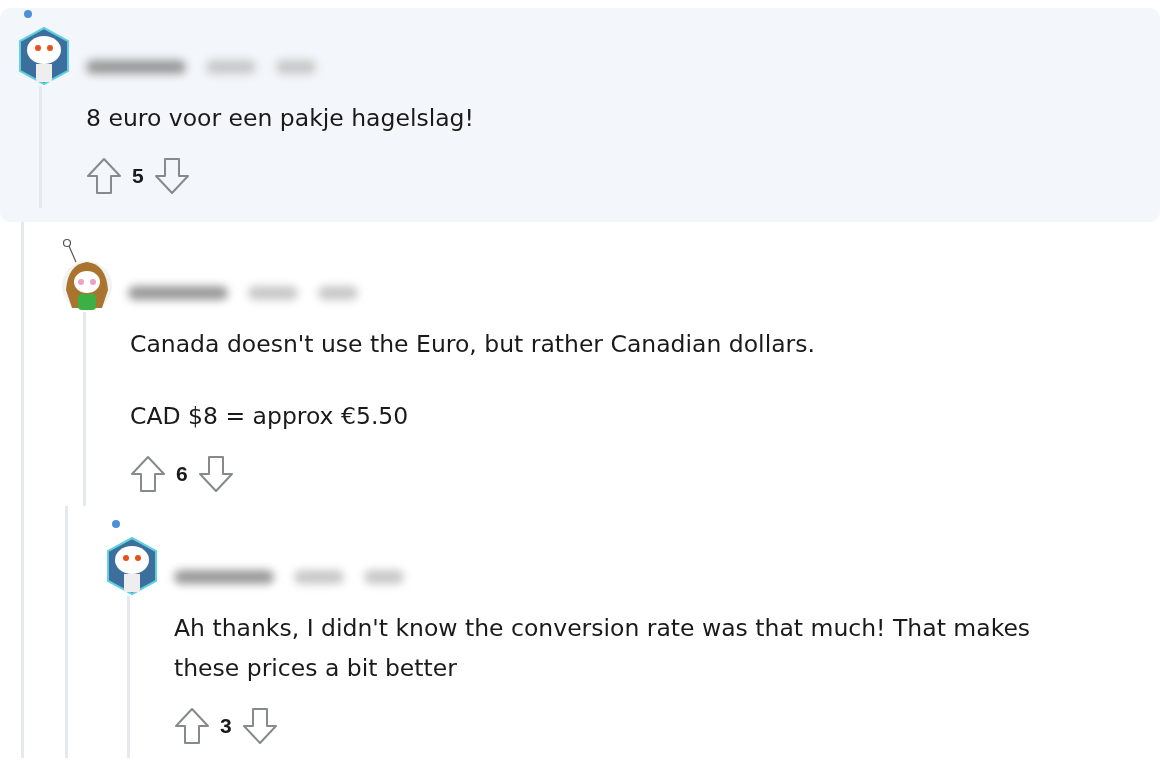  I want to click on comment-text: Canada doesn't use the Euro, but rather Canadian dollars., so click(473, 344).